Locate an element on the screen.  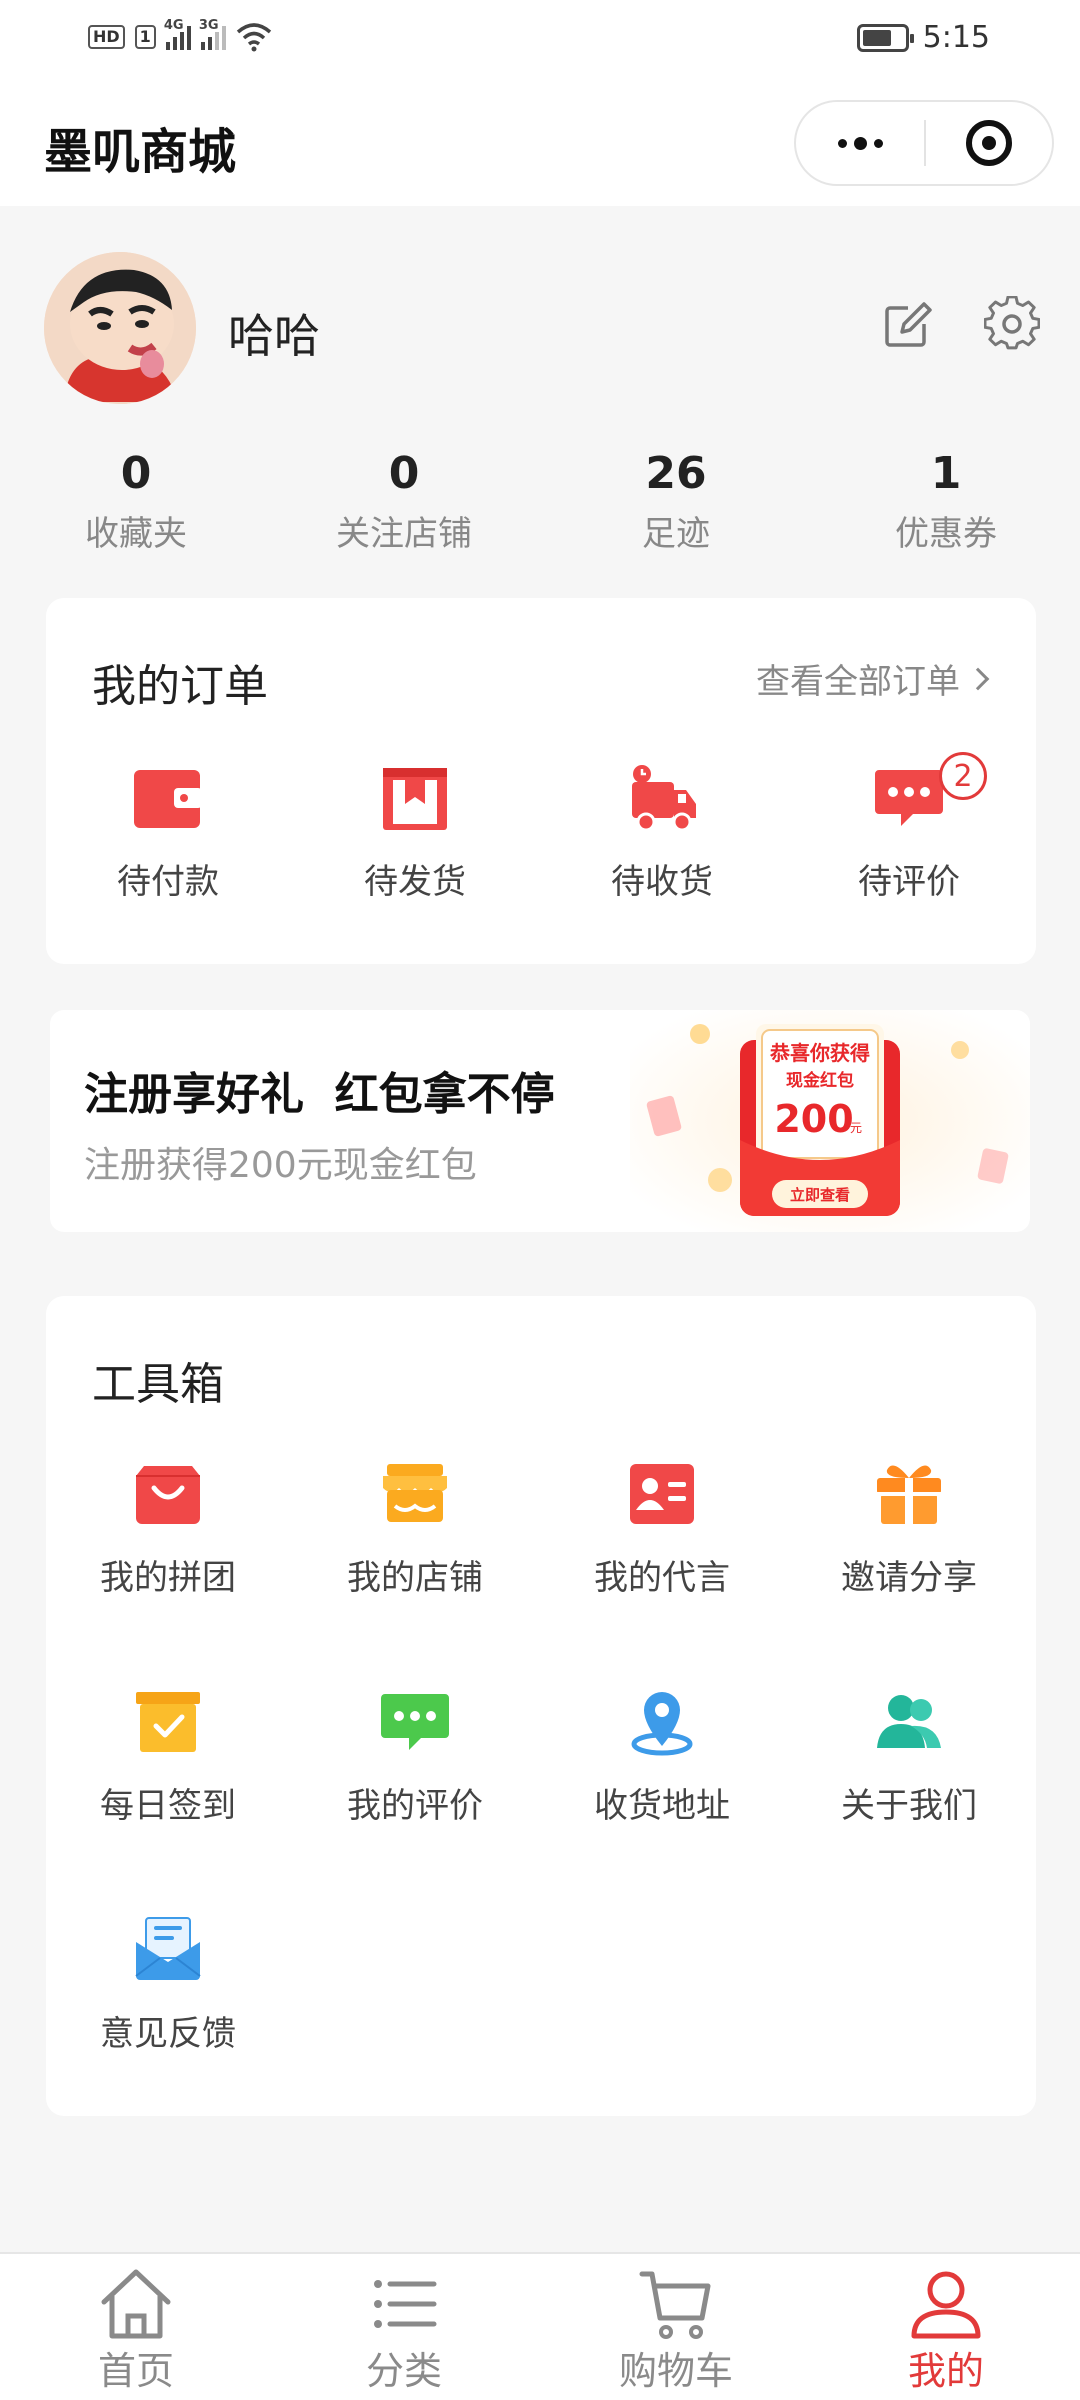
tab-label: 购物车 is located at coordinates (675, 2371).